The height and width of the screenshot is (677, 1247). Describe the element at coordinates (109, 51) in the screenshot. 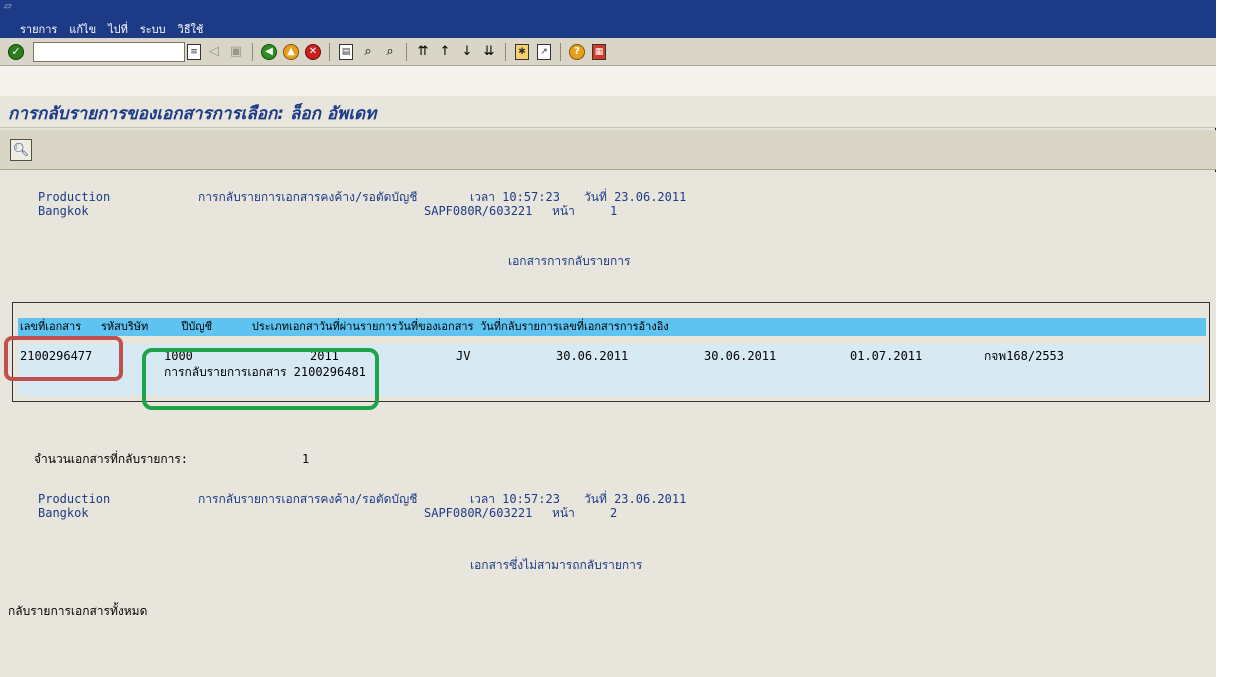

I see `command-field` at that location.